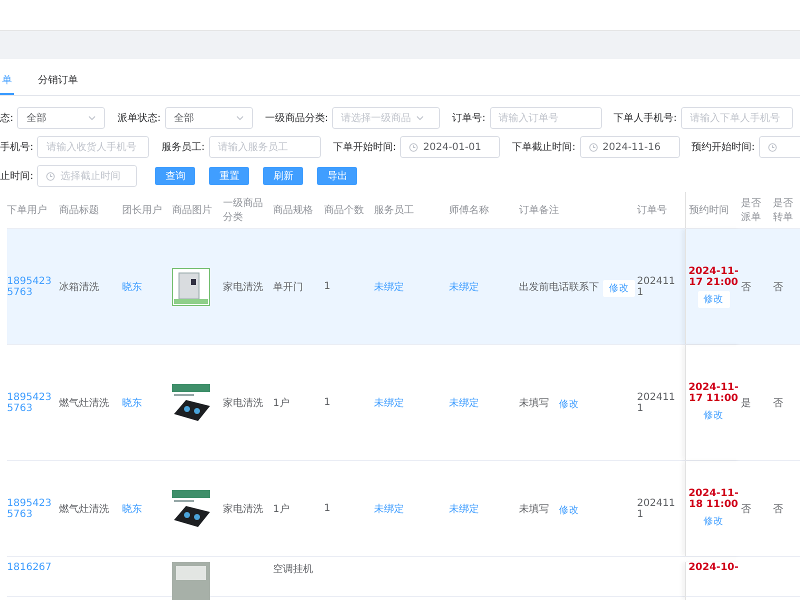 The image size is (800, 600). What do you see at coordinates (283, 176) in the screenshot?
I see `action-button: 刷新` at bounding box center [283, 176].